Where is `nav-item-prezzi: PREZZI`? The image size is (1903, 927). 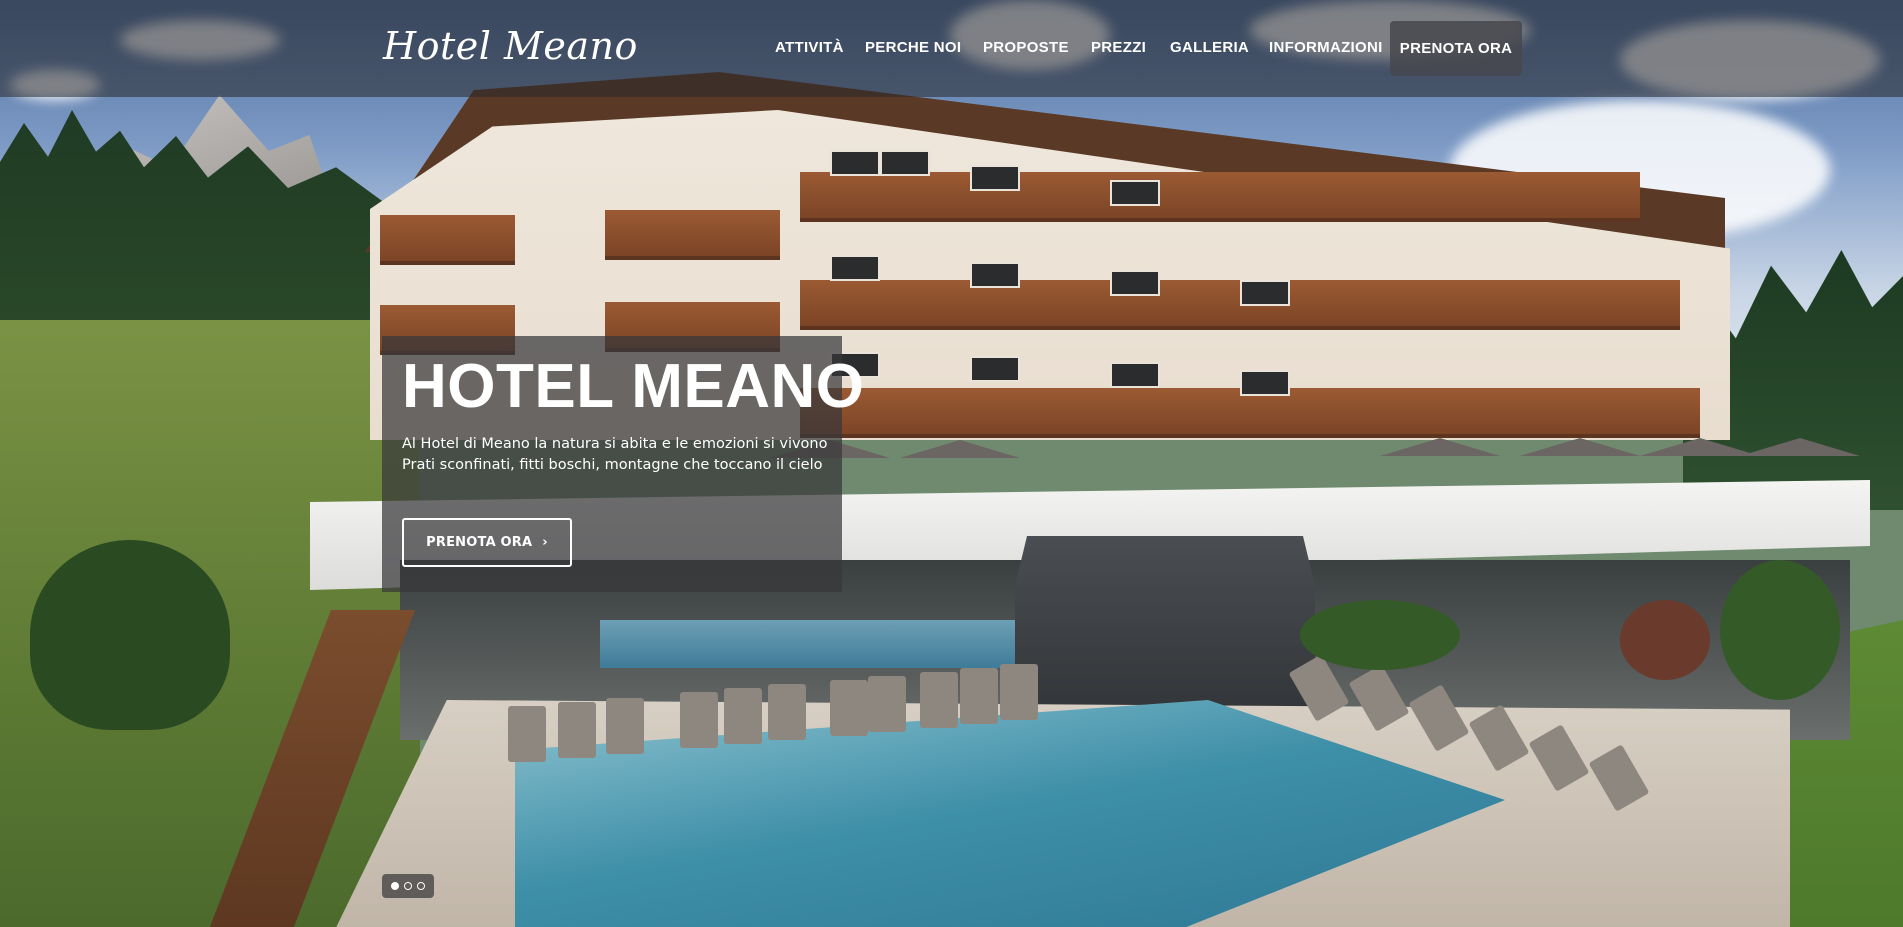 nav-item-prezzi: PREZZI is located at coordinates (1118, 47).